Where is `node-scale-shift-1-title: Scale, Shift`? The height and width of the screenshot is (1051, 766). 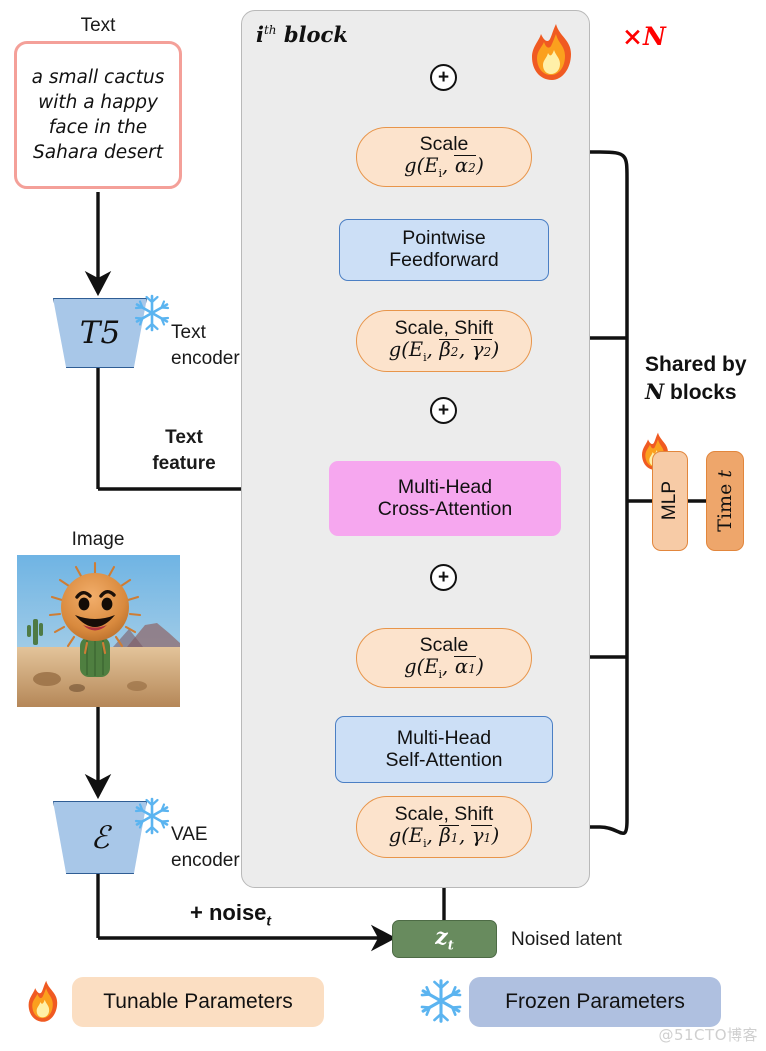
node-scale-shift-1-title: Scale, Shift is located at coordinates (444, 813).